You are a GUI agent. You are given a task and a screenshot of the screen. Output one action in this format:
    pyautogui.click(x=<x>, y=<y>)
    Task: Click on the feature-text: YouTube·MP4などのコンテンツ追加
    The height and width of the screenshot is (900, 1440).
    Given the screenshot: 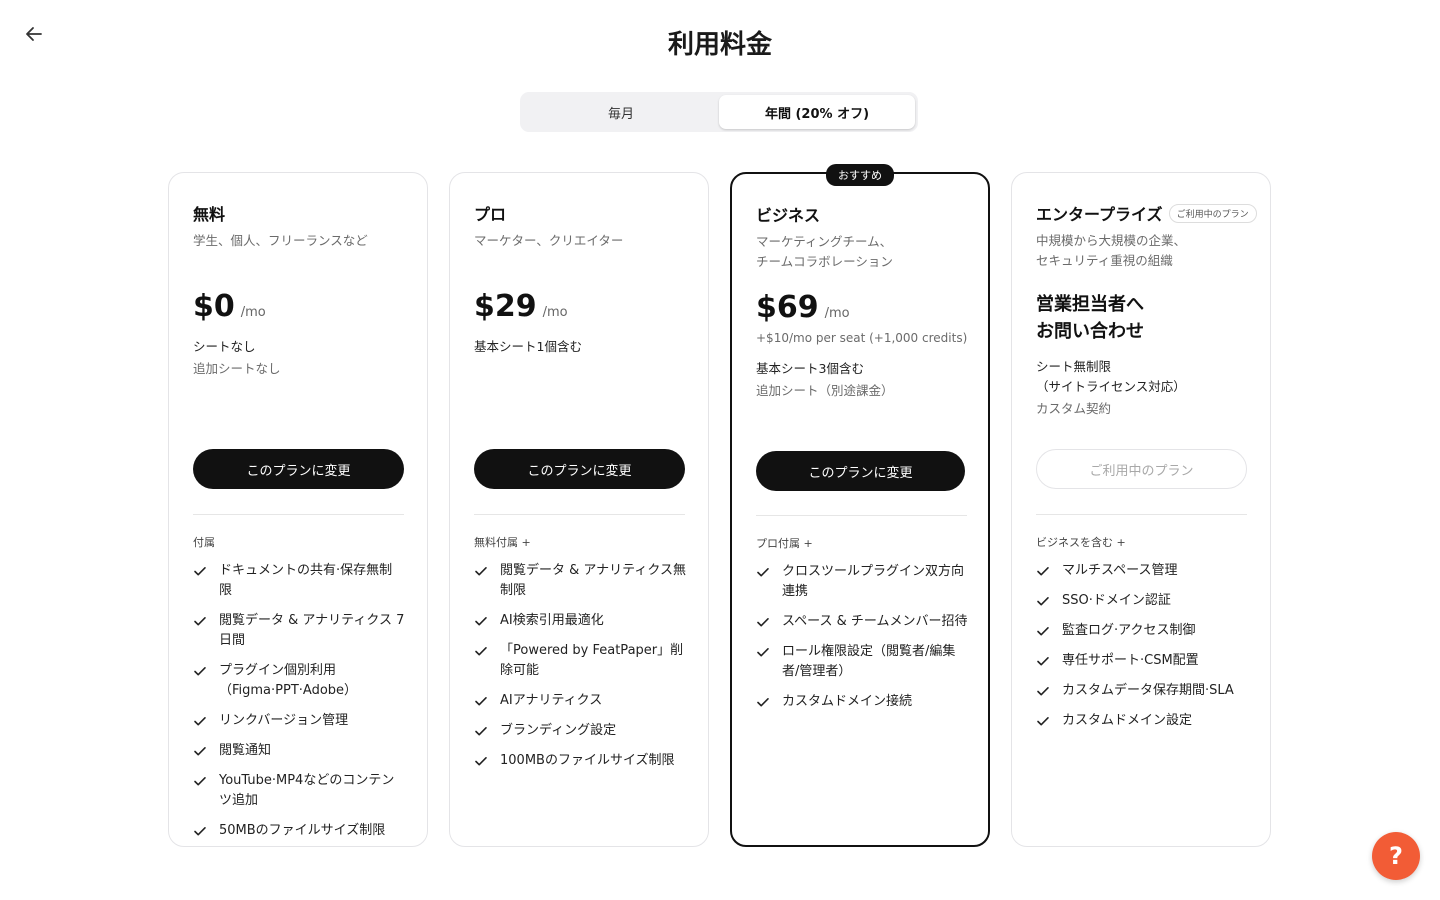 What is the action you would take?
    pyautogui.click(x=307, y=790)
    